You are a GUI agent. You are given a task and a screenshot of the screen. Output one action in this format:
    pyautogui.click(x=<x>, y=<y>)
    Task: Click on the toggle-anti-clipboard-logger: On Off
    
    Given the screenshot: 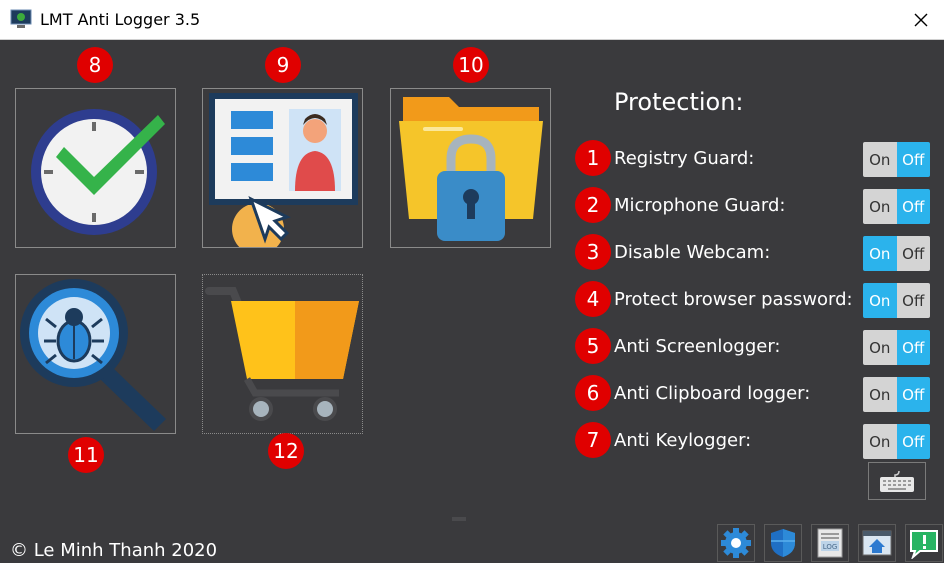 What is the action you would take?
    pyautogui.click(x=896, y=394)
    